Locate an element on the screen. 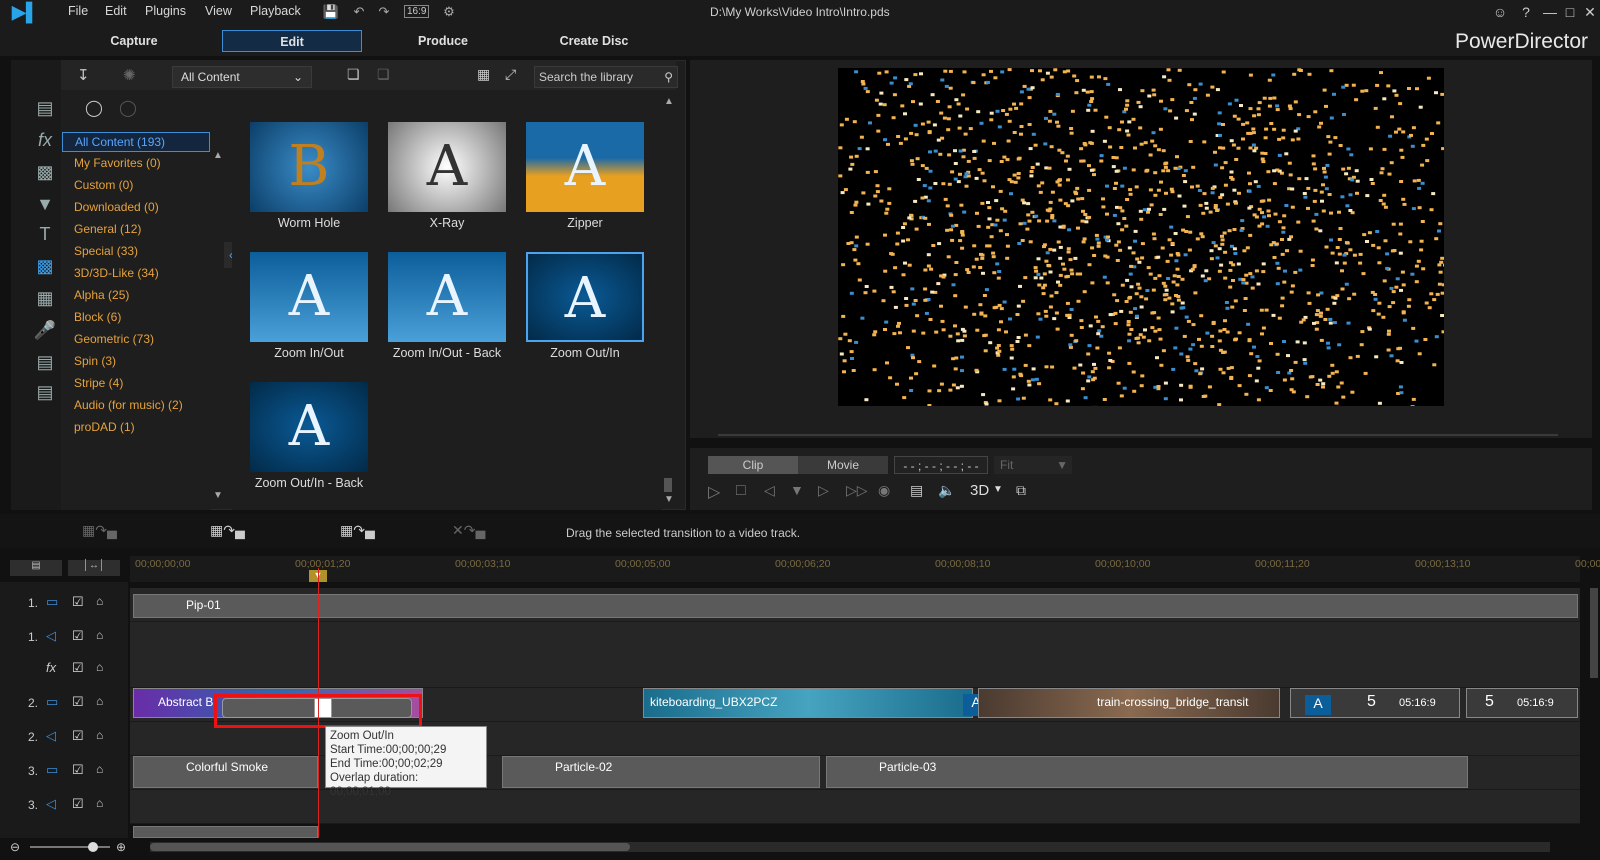 This screenshot has height=860, width=1600. voiceover-mic-icon: 🎤 is located at coordinates (45, 331).